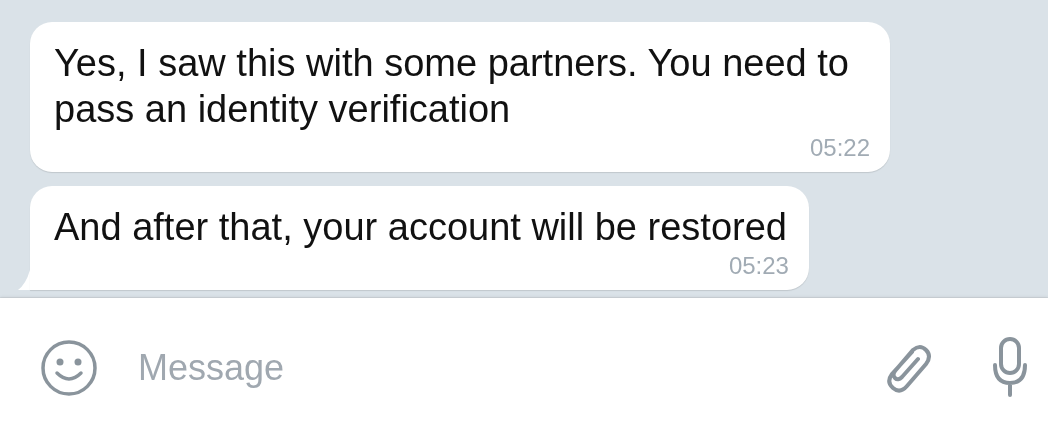 Image resolution: width=1048 pixels, height=438 pixels. Describe the element at coordinates (758, 266) in the screenshot. I see `message-time: 05:23` at that location.